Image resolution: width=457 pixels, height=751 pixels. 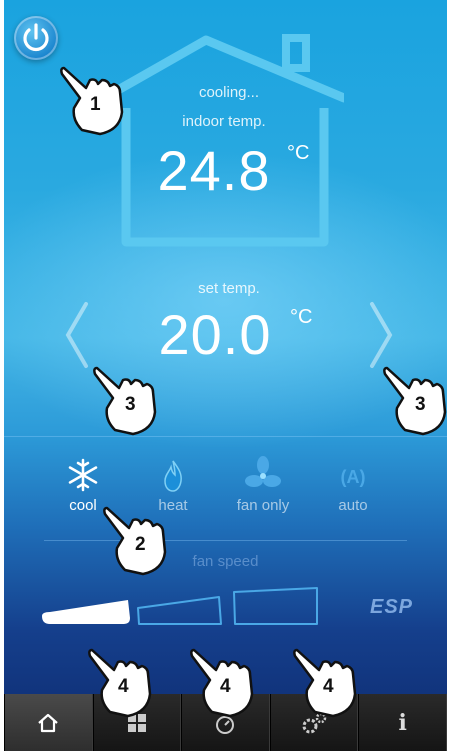 I want to click on esp-button: ESP, so click(x=391, y=607).